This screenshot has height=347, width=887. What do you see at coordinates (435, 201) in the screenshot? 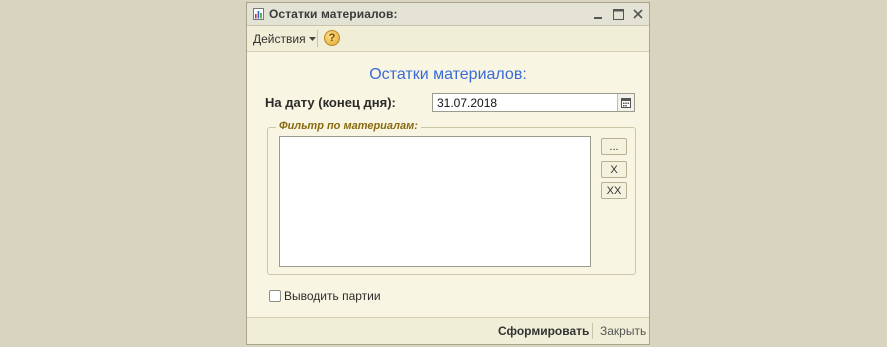
I see `material-filter-list` at bounding box center [435, 201].